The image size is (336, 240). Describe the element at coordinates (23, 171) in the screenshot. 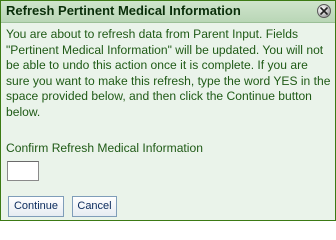

I see `confirm-input` at that location.